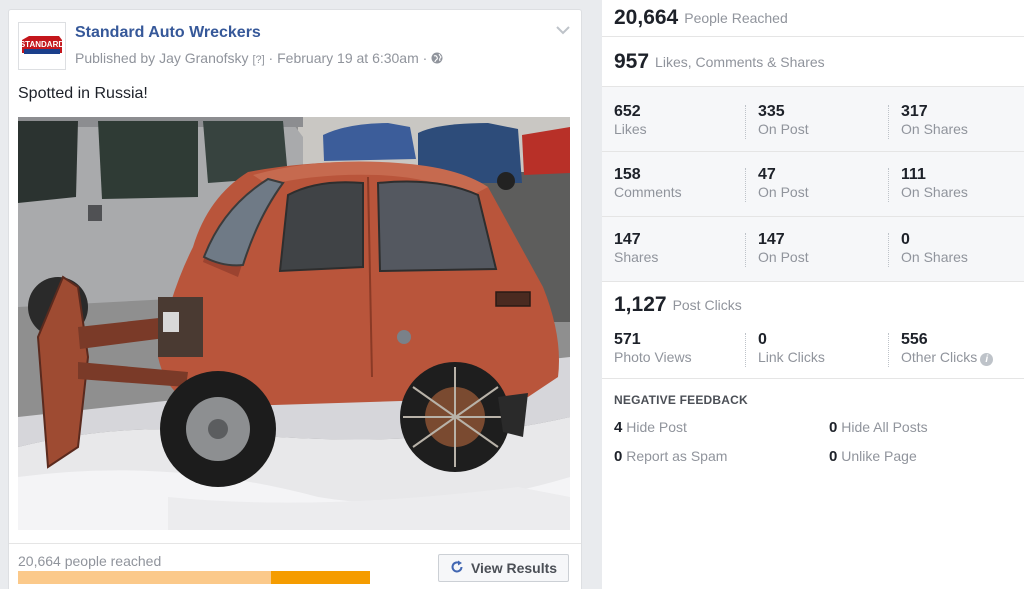 The width and height of the screenshot is (1024, 589). I want to click on people-reached-text: 20,664 people reached, so click(90, 561).